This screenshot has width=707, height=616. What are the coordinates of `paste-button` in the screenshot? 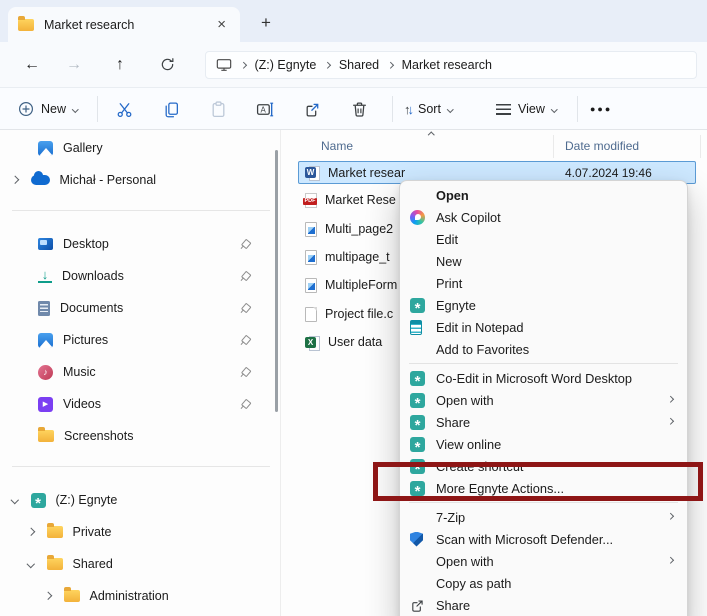 It's located at (218, 109).